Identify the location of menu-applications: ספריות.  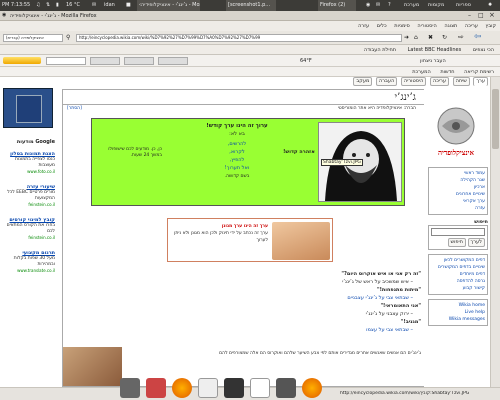
(463, 5).